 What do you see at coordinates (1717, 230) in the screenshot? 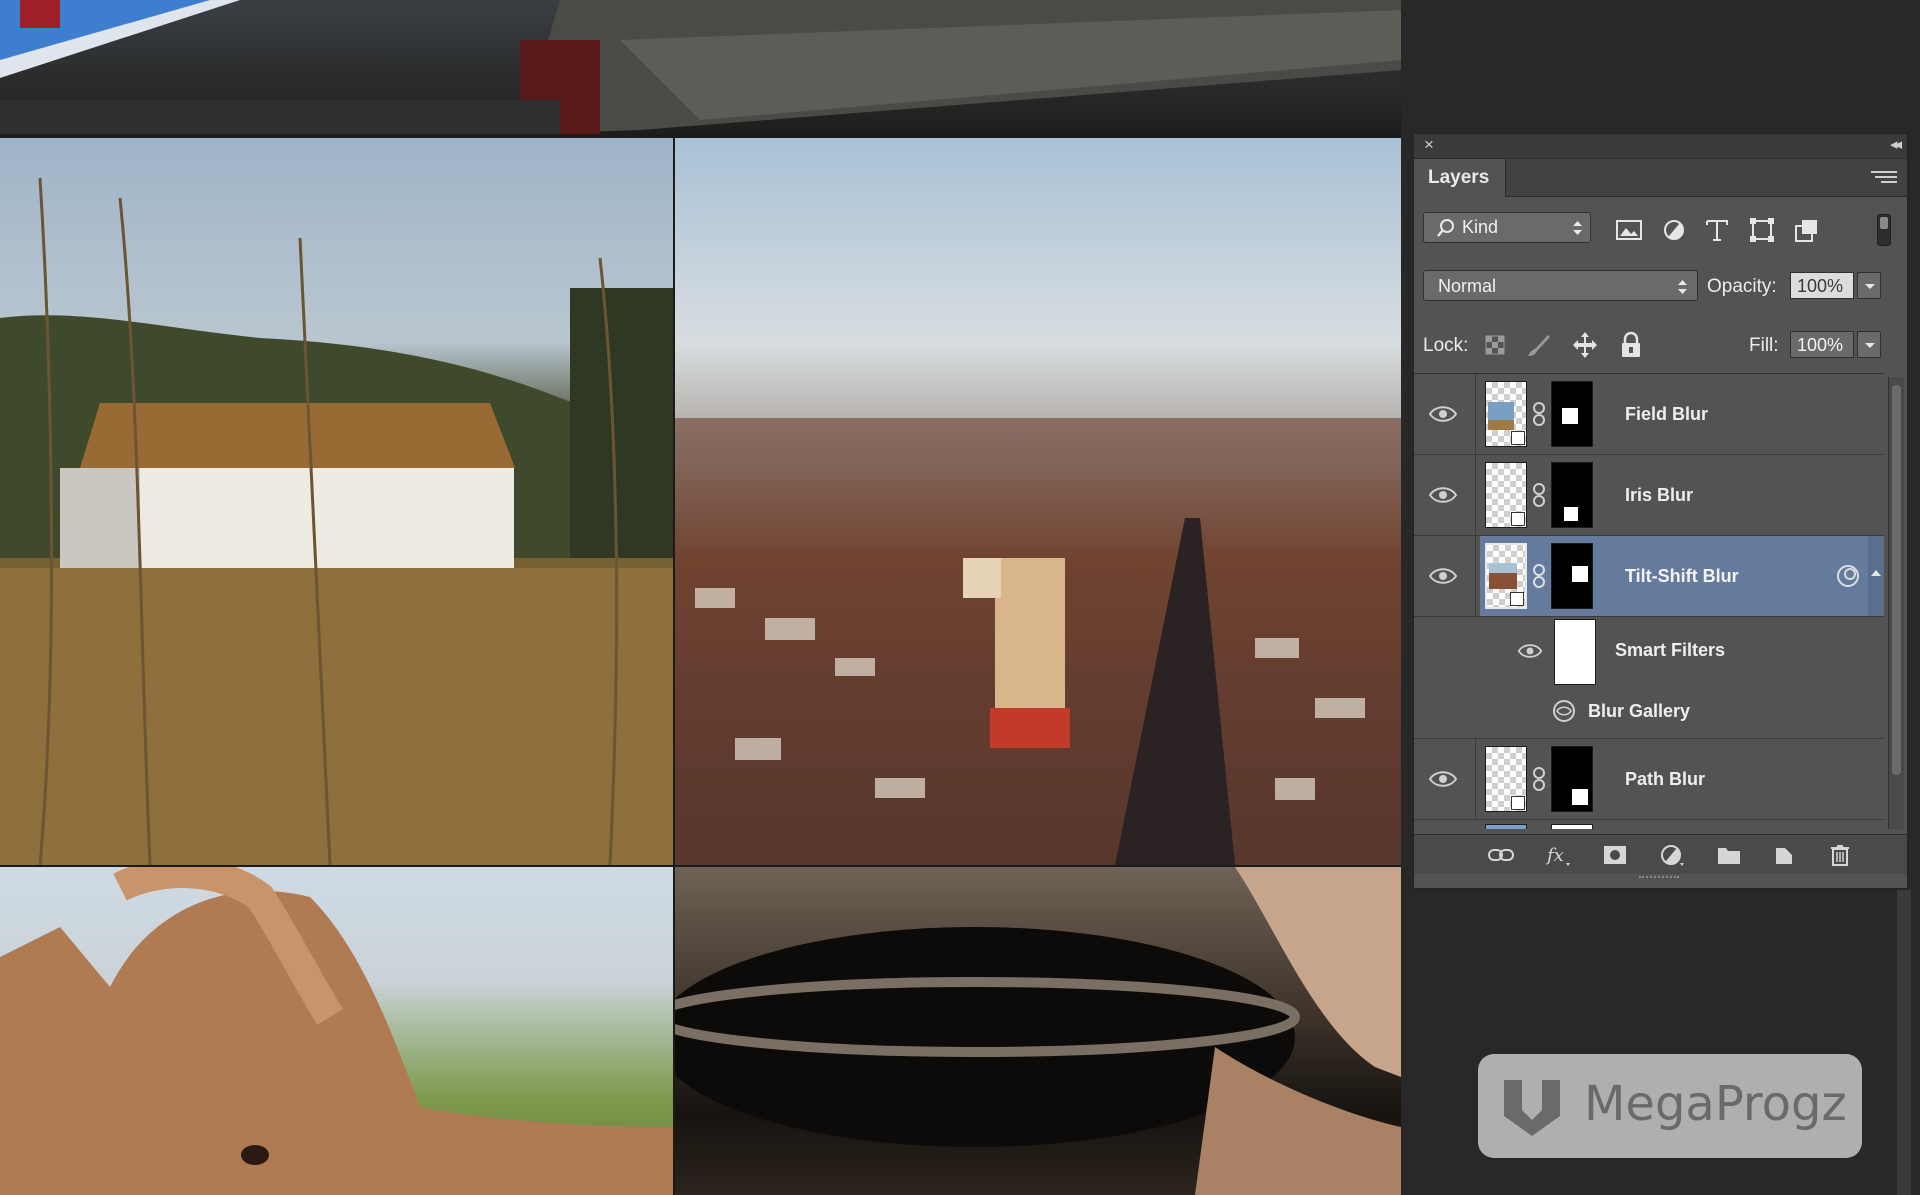
I see `type-layer-filter-icon` at bounding box center [1717, 230].